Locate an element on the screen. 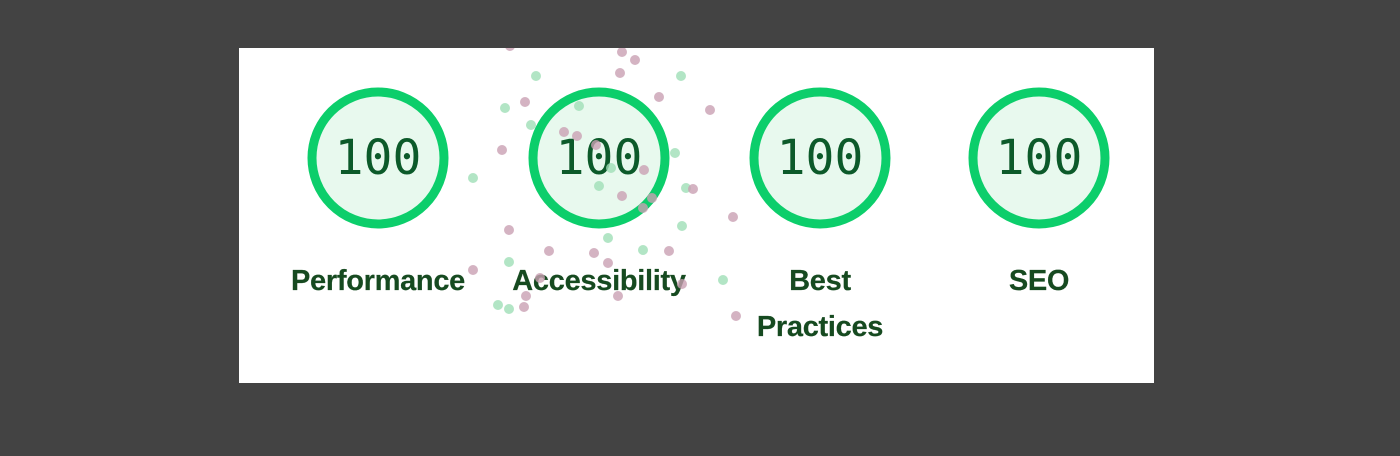 This screenshot has width=1400, height=456. category-label: Best Practices is located at coordinates (820, 304).